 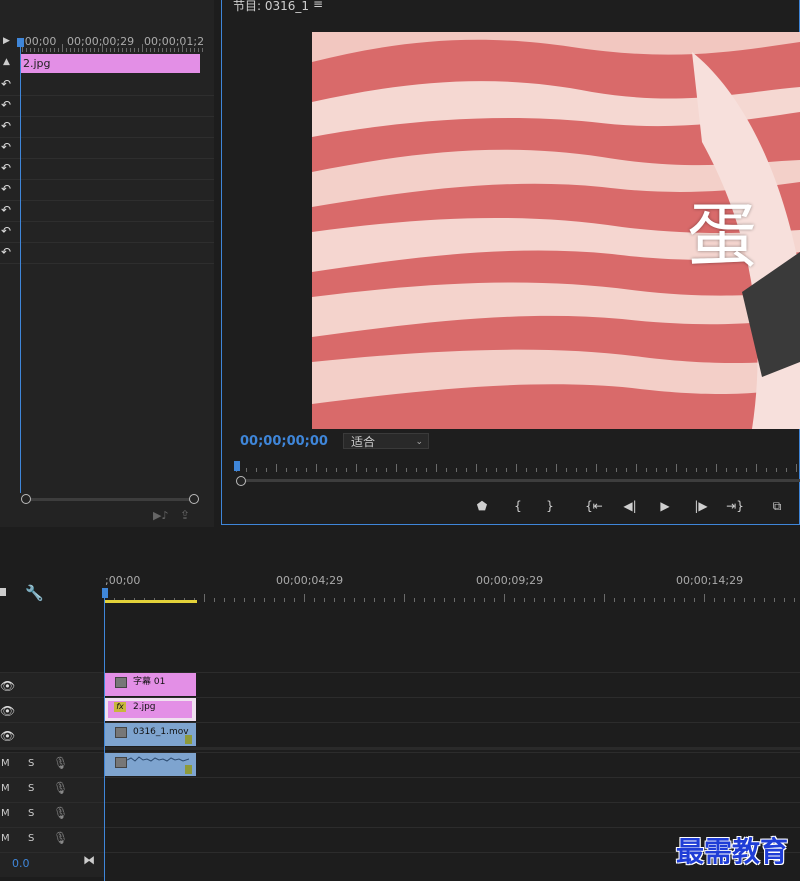 What do you see at coordinates (735, 506) in the screenshot?
I see `go-to-out-icon: ⇥}` at bounding box center [735, 506].